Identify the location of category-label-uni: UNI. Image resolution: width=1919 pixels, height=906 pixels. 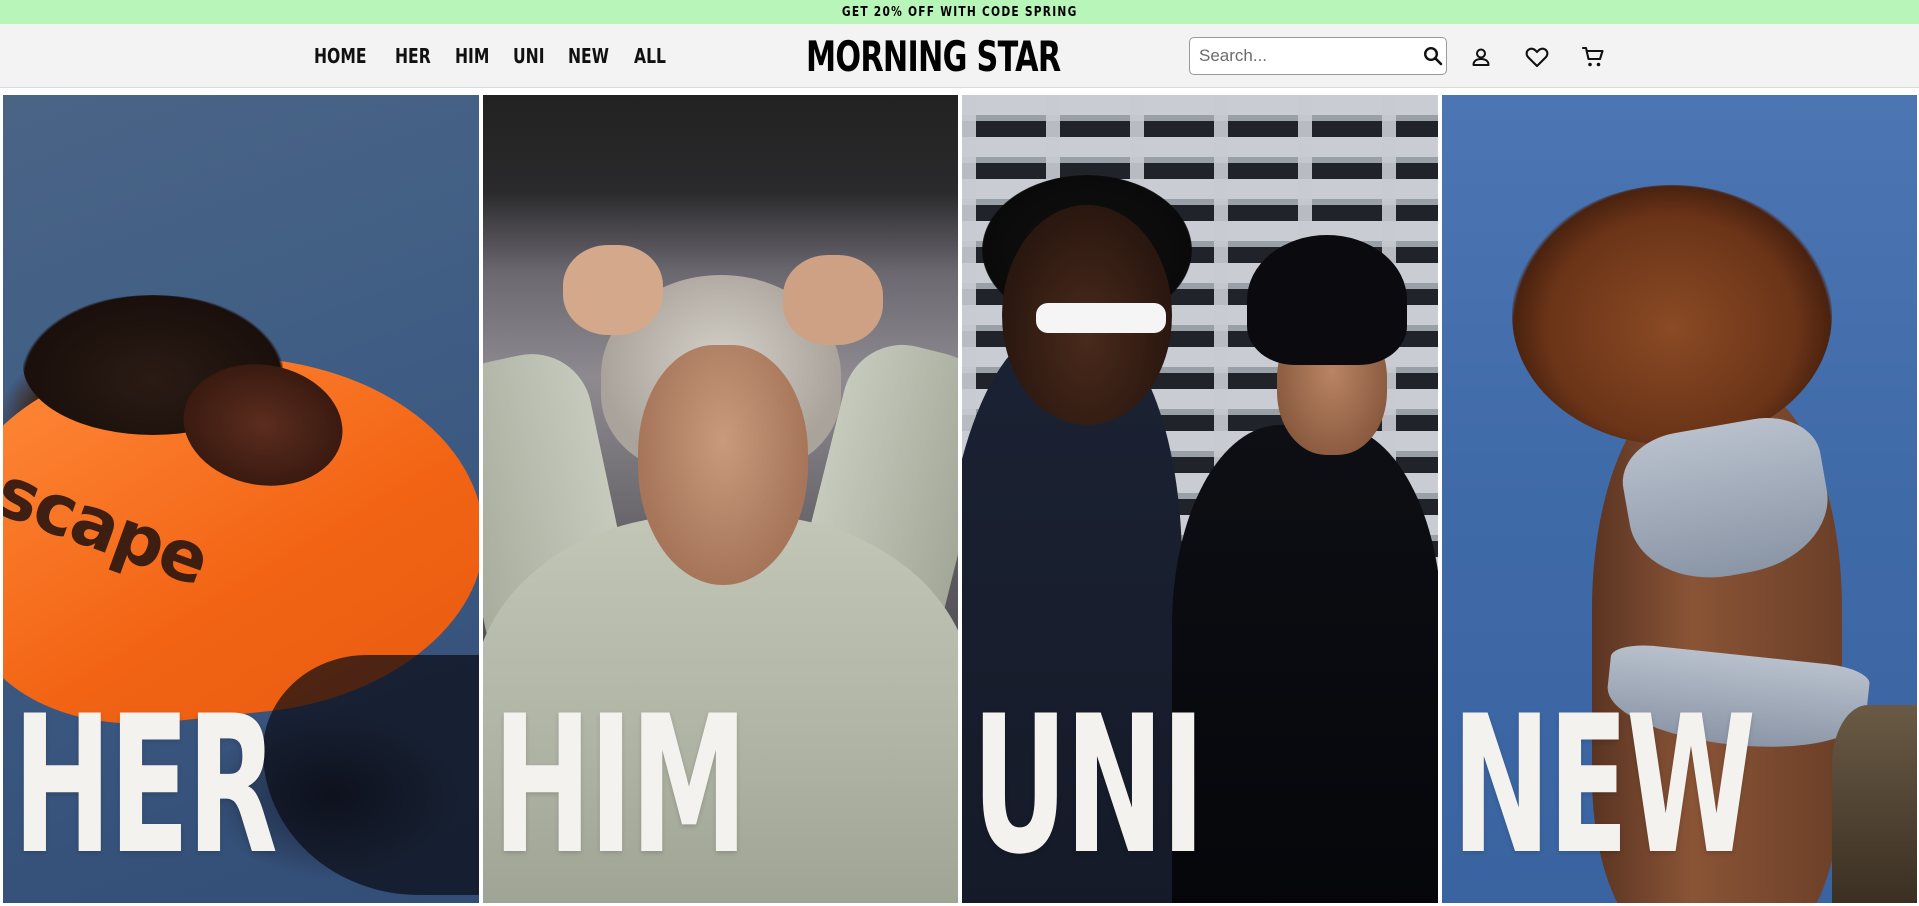
(1088, 785).